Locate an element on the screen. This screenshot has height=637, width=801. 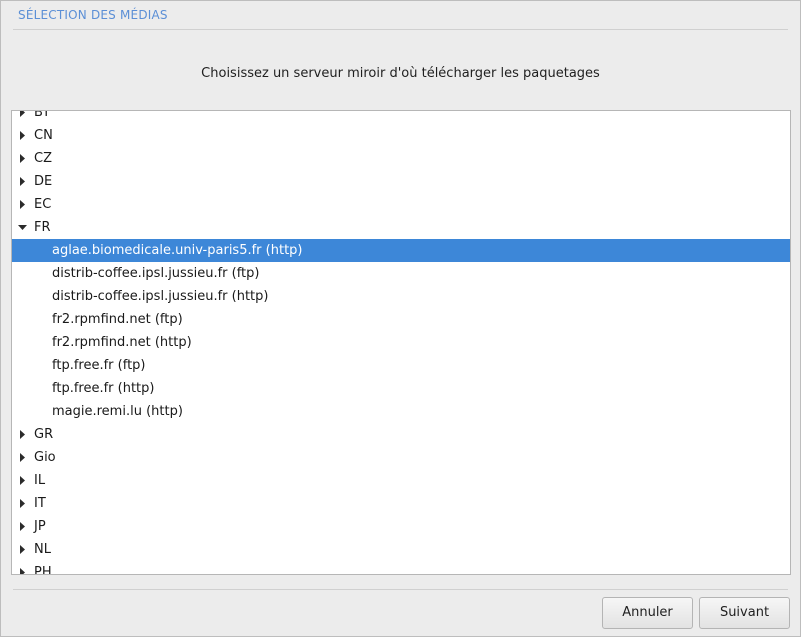
tree-row-label: IL is located at coordinates (40, 480).